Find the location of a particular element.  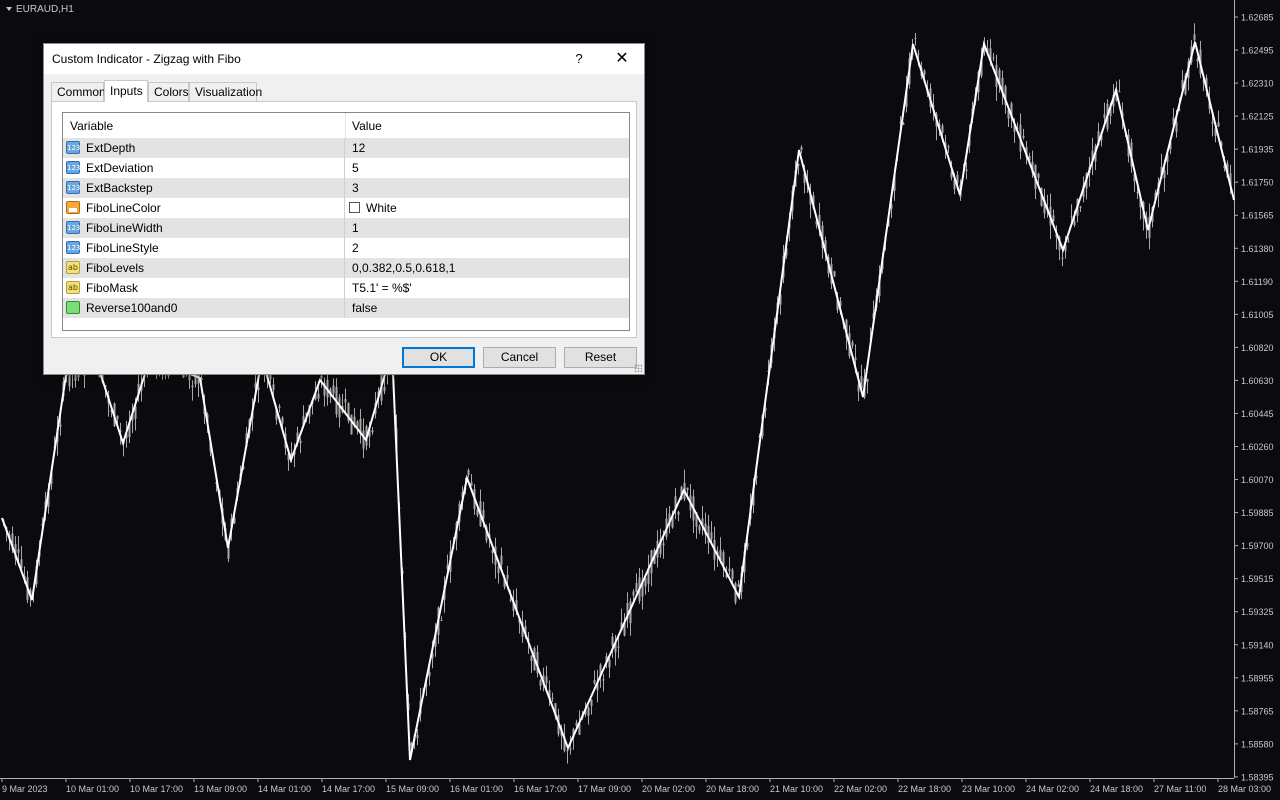

value-cell: 0,0.382,0.5,0.618,1 is located at coordinates (487, 268).